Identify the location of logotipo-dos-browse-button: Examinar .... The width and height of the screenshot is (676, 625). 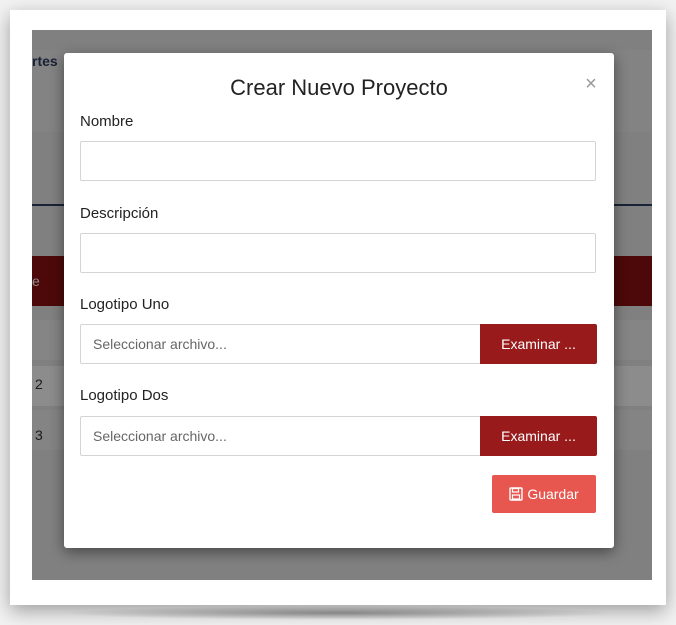
(538, 436).